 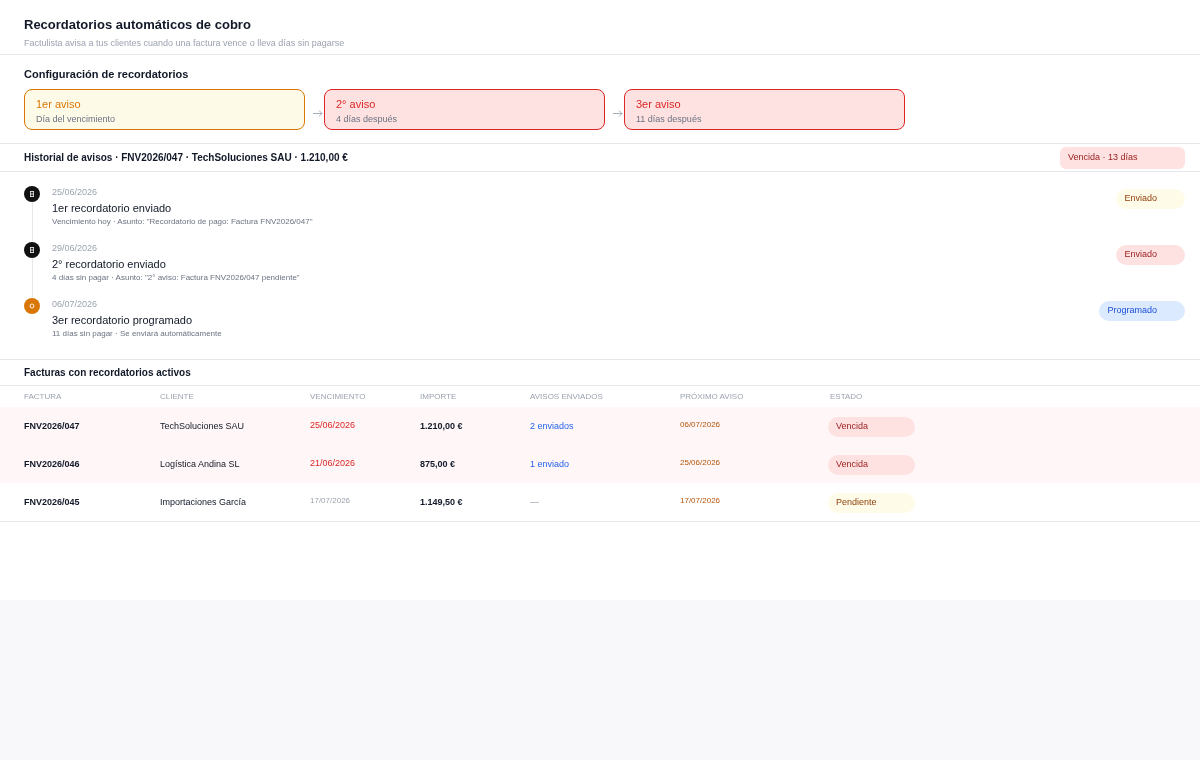 What do you see at coordinates (186, 157) in the screenshot?
I see `history-title: Historial de avisos · FNV2026/047 · TechSoluciones SAU · 1.210,00 €` at bounding box center [186, 157].